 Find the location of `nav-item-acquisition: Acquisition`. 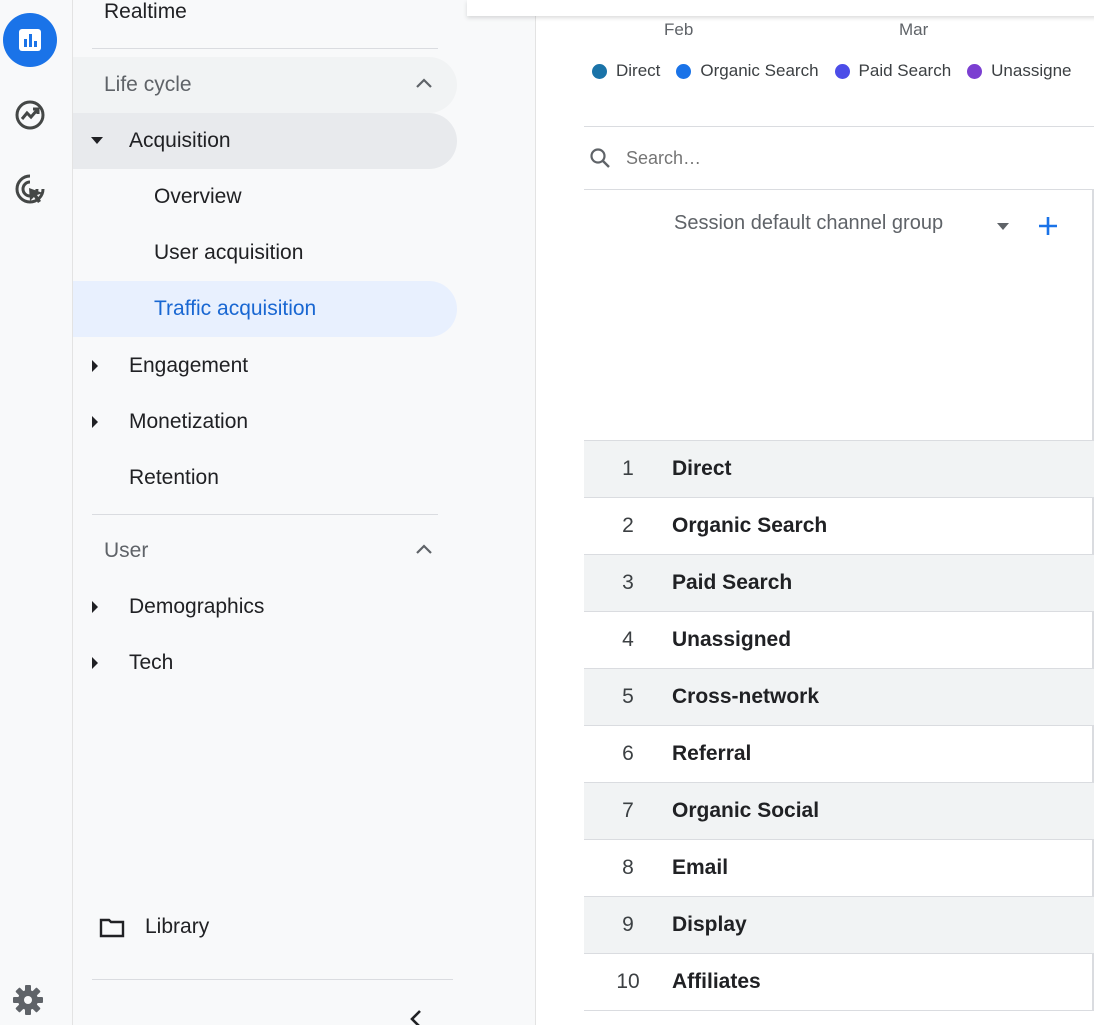

nav-item-acquisition: Acquisition is located at coordinates (265, 141).